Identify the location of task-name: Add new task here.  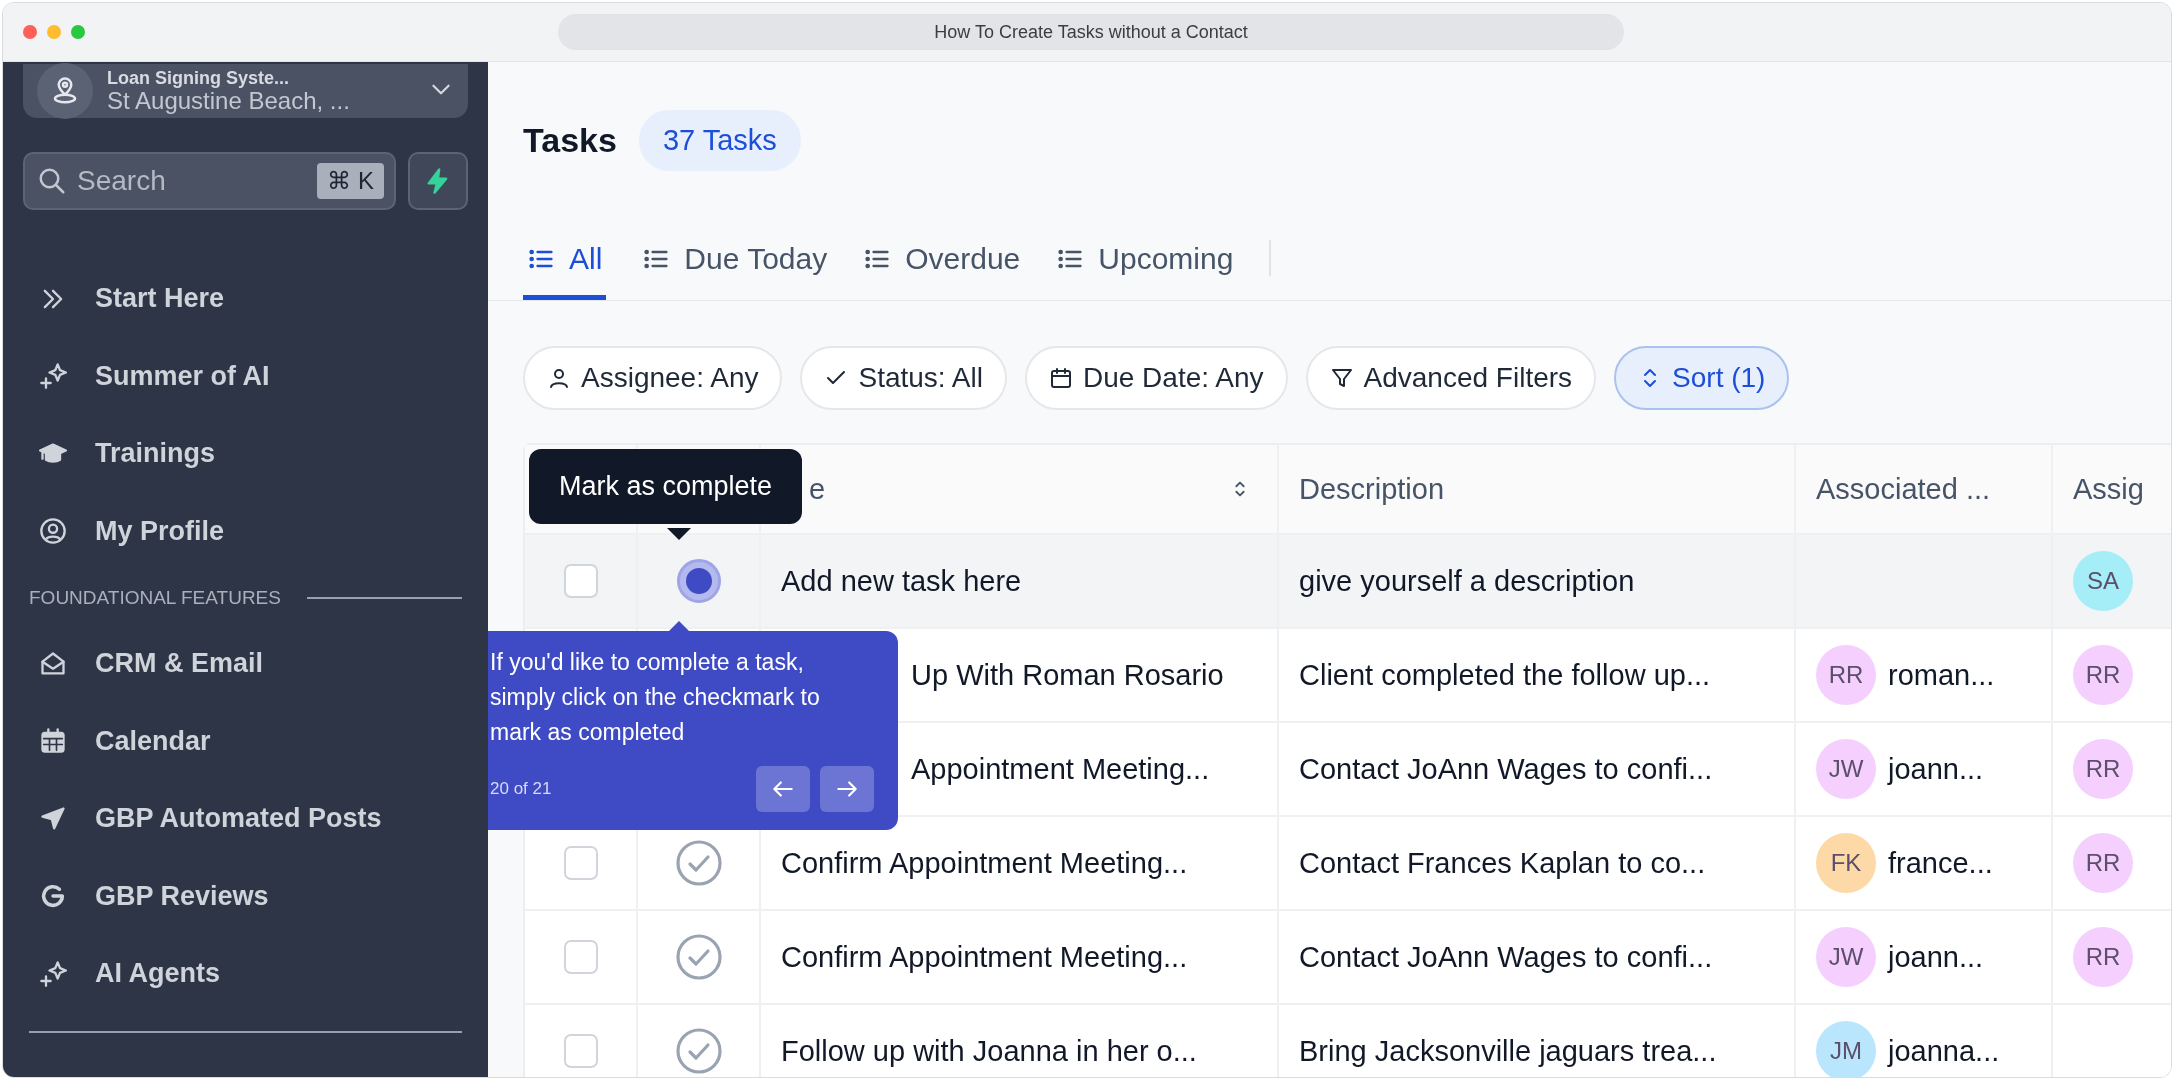
(901, 581).